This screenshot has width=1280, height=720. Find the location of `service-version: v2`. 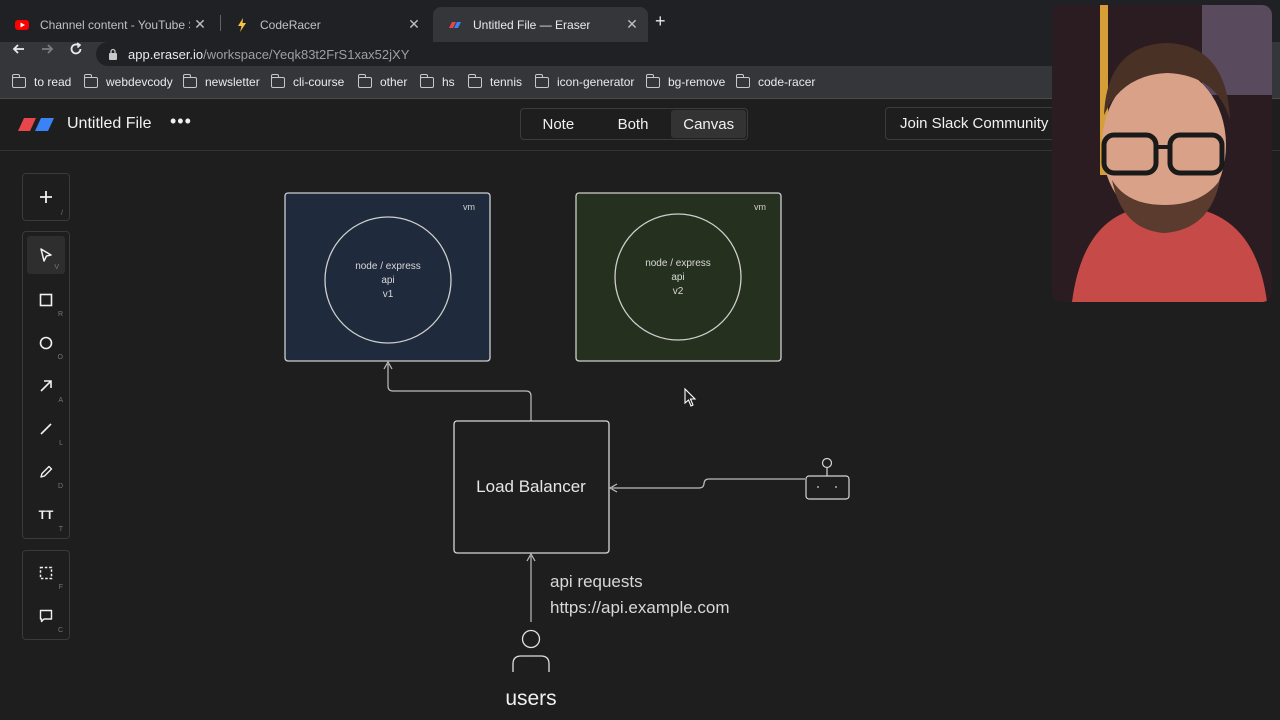

service-version: v2 is located at coordinates (678, 291).